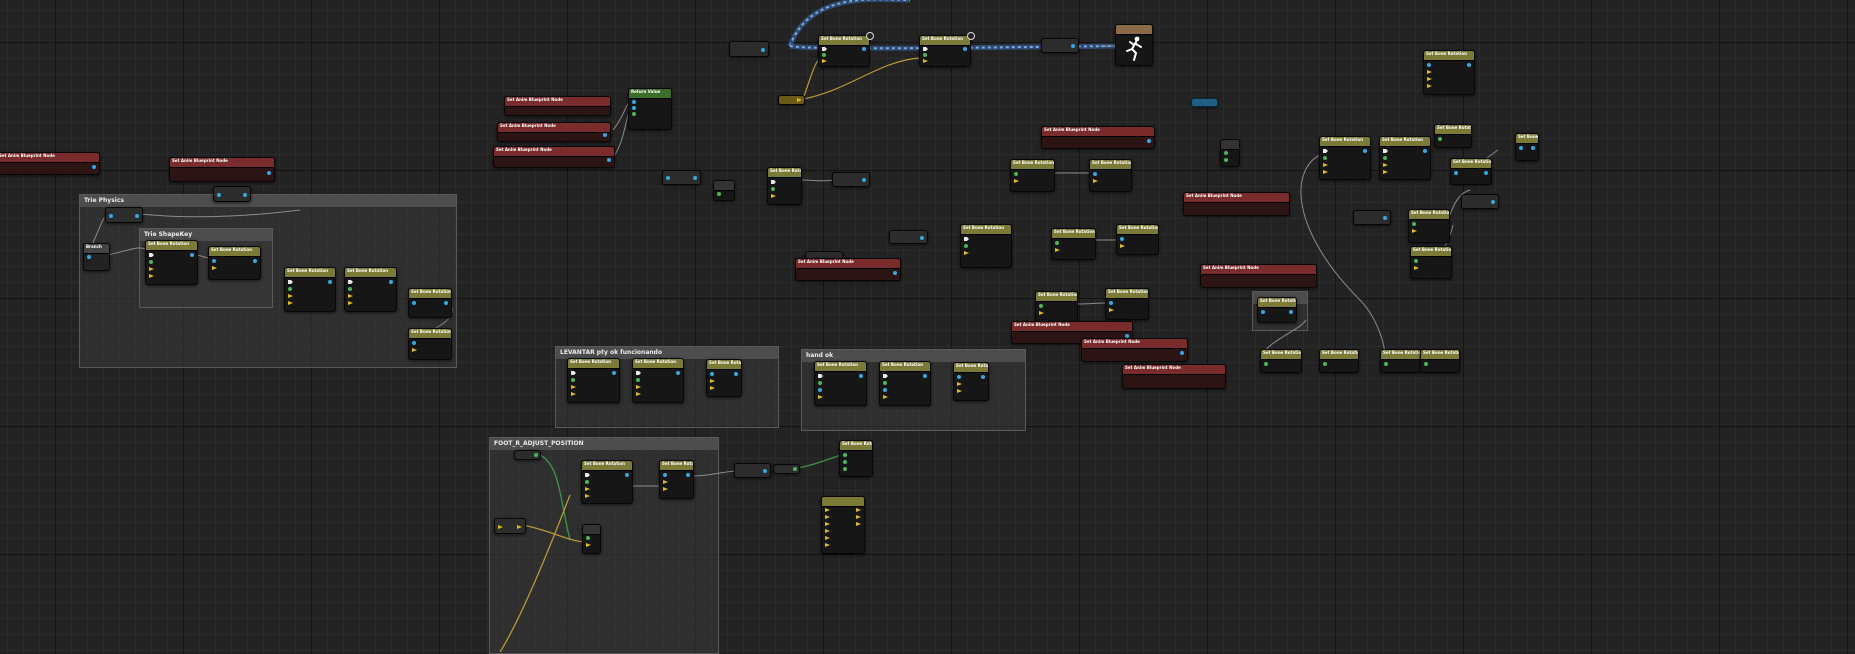 This screenshot has height=654, width=1855. I want to click on animation-node, so click(1134, 45).